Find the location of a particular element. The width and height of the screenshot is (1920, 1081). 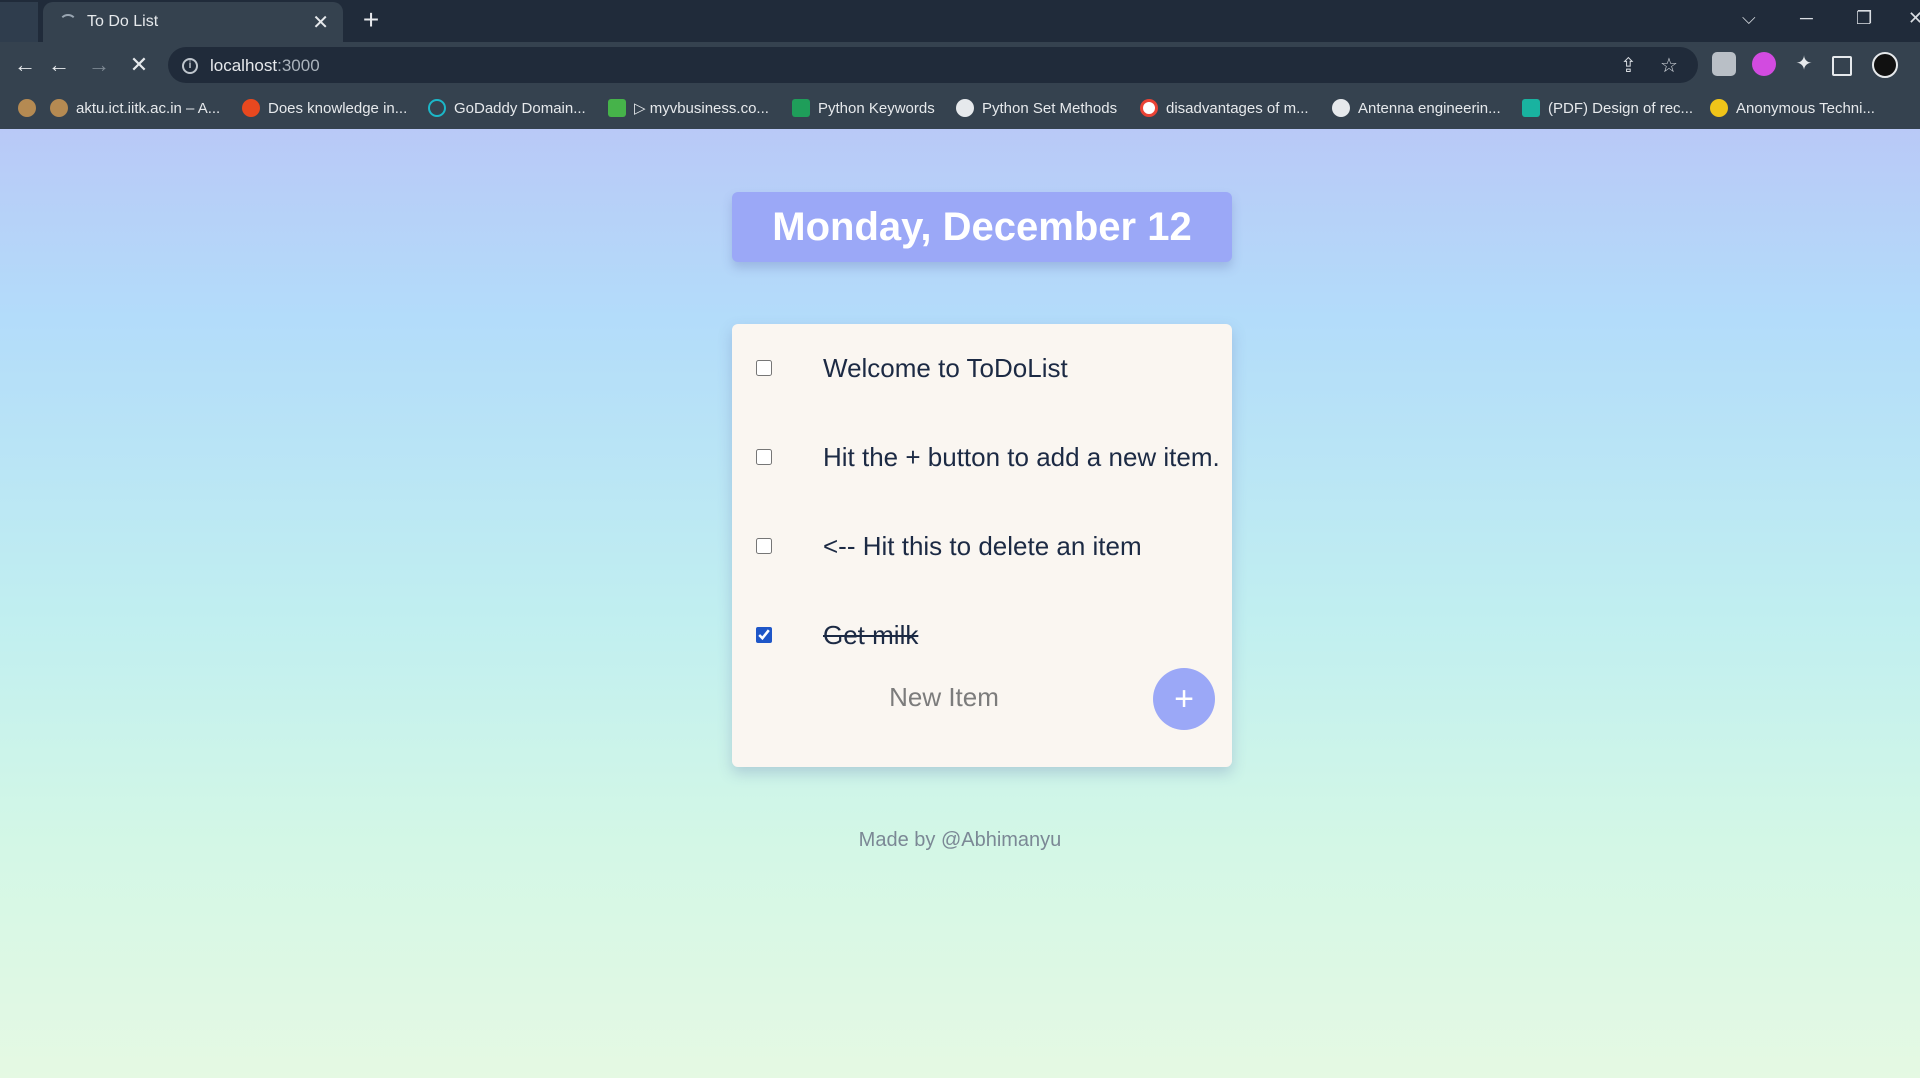

browser-tab-strip: To Do List ✕ + ⌵ ─ ❐ ✕ is located at coordinates (960, 21).